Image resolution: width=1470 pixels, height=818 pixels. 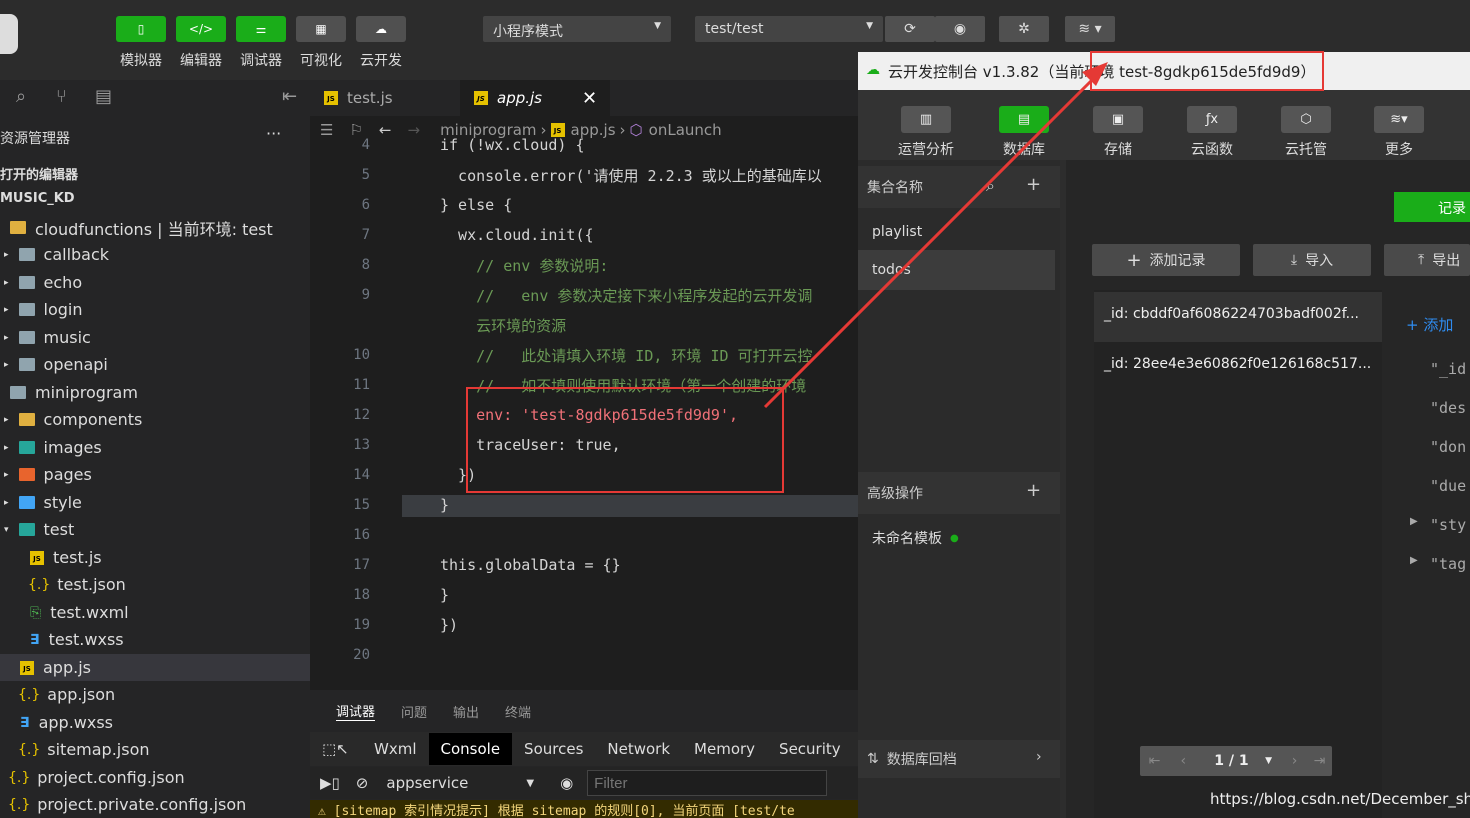 I want to click on first-page-icon: ⇤, so click(x=1154, y=761).